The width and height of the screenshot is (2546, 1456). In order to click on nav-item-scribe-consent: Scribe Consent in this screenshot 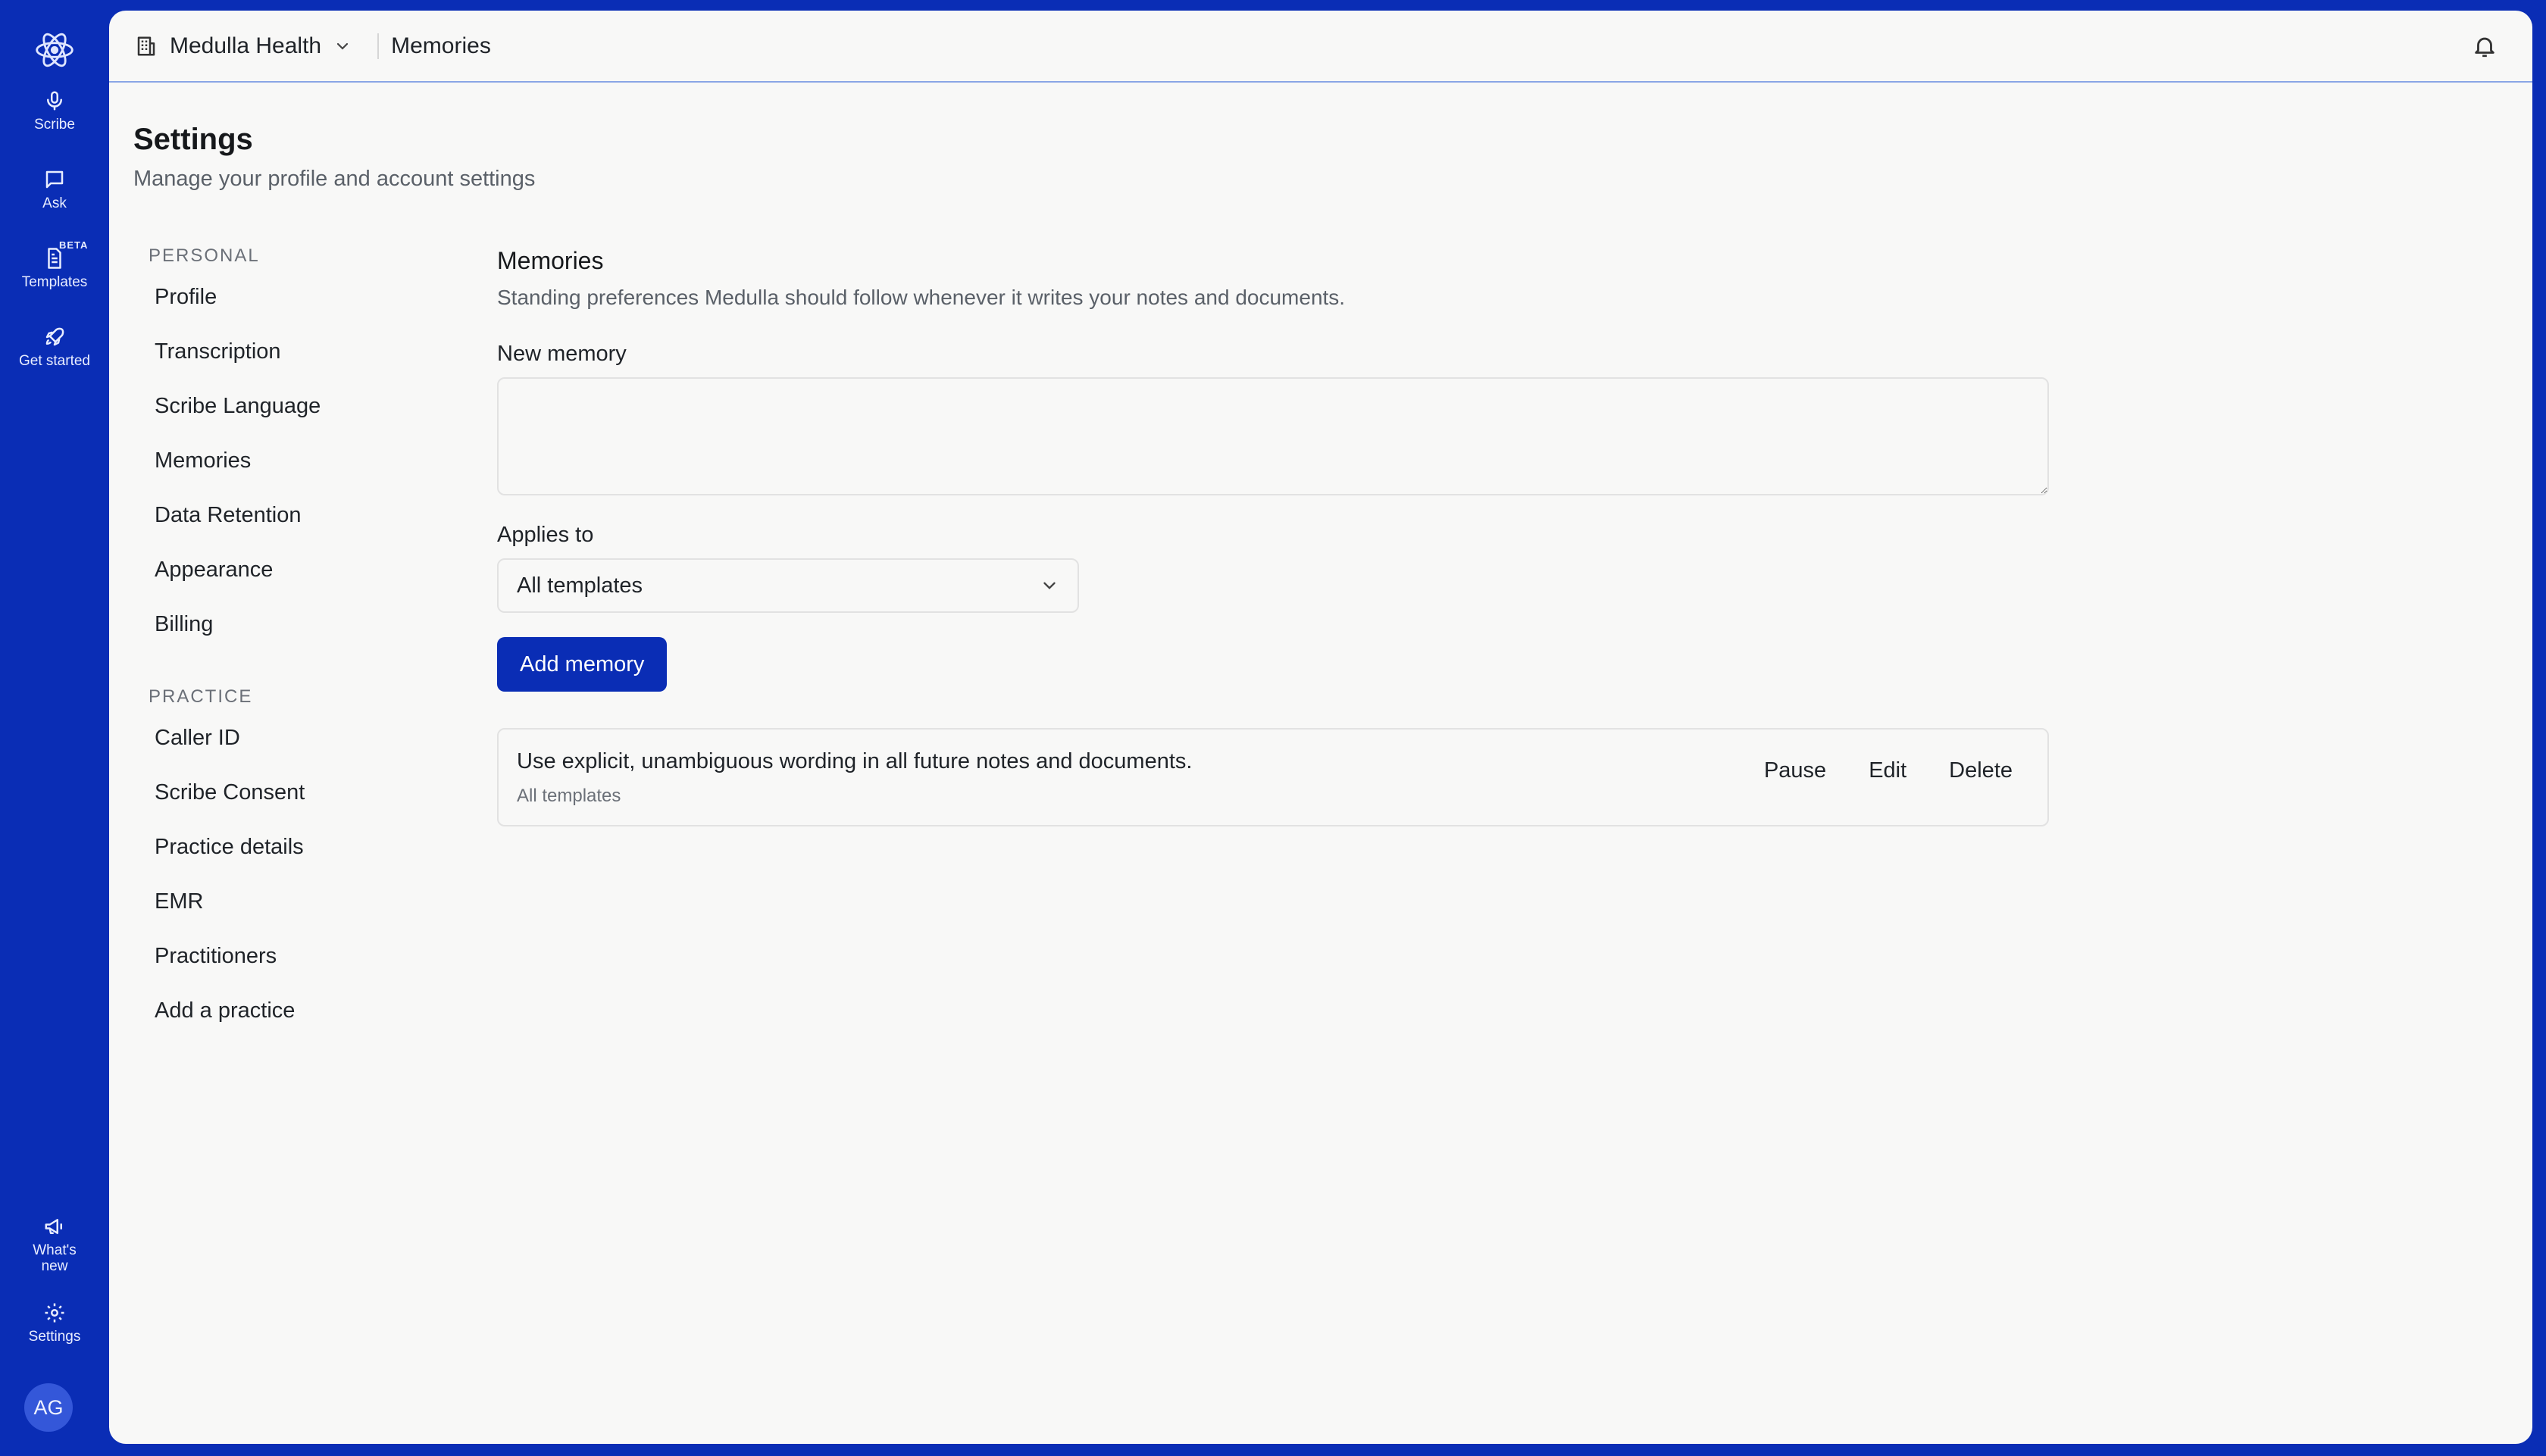, I will do `click(304, 792)`.